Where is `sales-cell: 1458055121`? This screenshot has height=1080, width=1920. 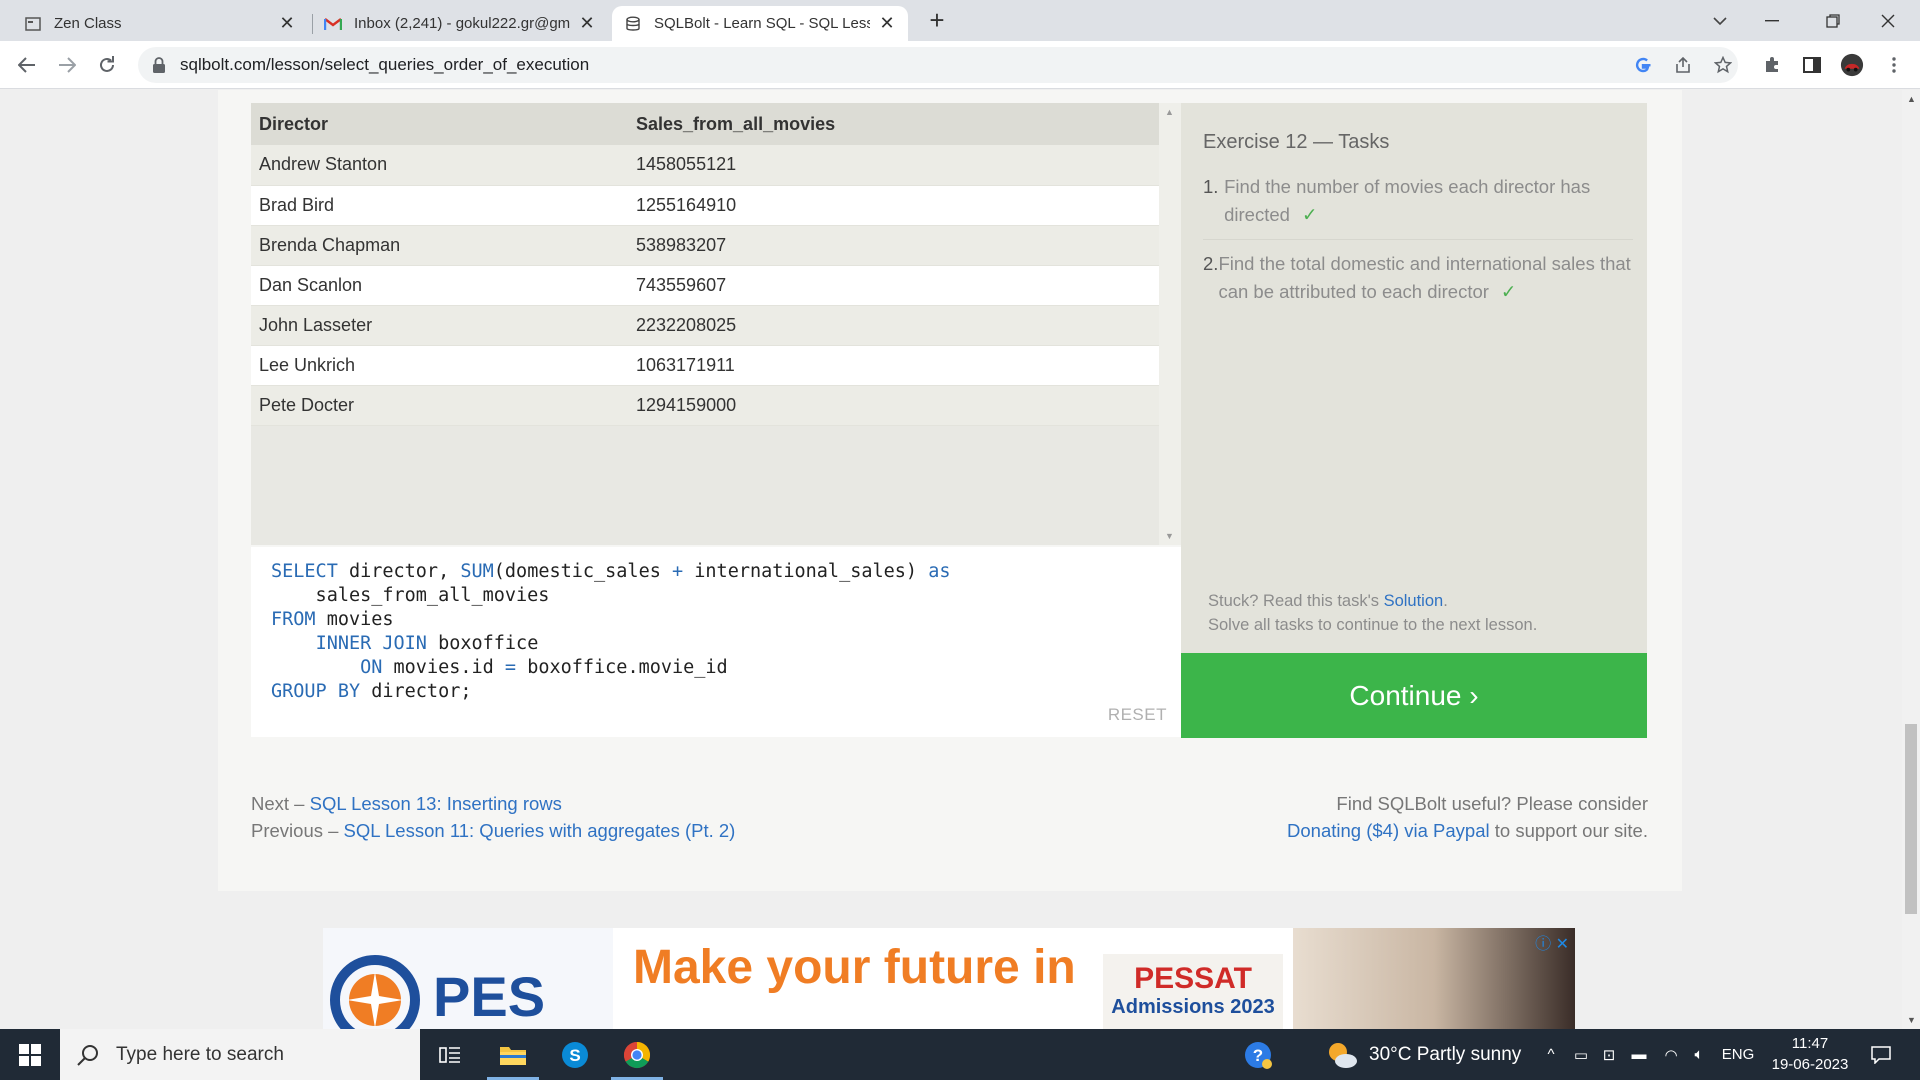 sales-cell: 1458055121 is located at coordinates (893, 165).